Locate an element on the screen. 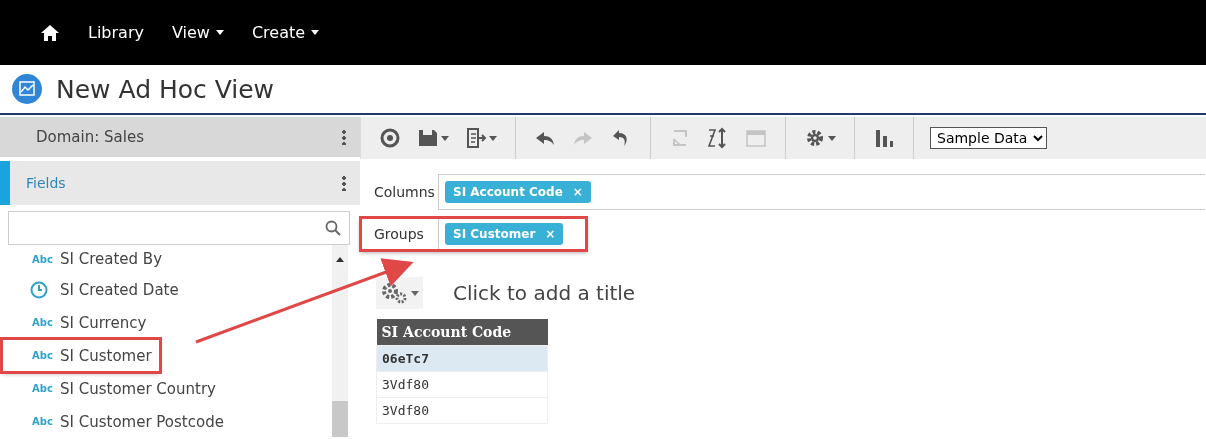 Image resolution: width=1206 pixels, height=439 pixels. field-item: Abc SI Customer Country is located at coordinates (113, 388).